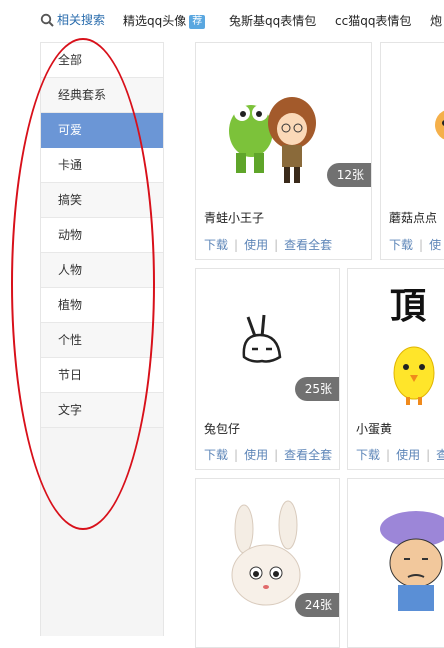 This screenshot has height=648, width=444. Describe the element at coordinates (102, 165) in the screenshot. I see `category-cartoon: 卡通` at that location.